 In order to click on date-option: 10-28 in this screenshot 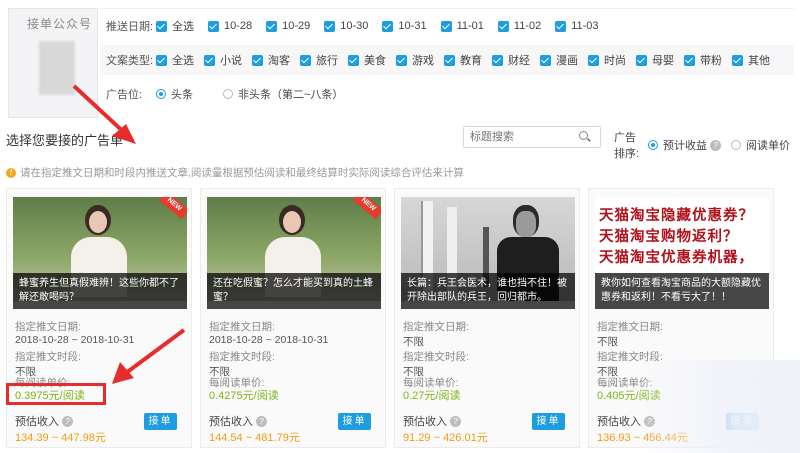, I will do `click(230, 26)`.